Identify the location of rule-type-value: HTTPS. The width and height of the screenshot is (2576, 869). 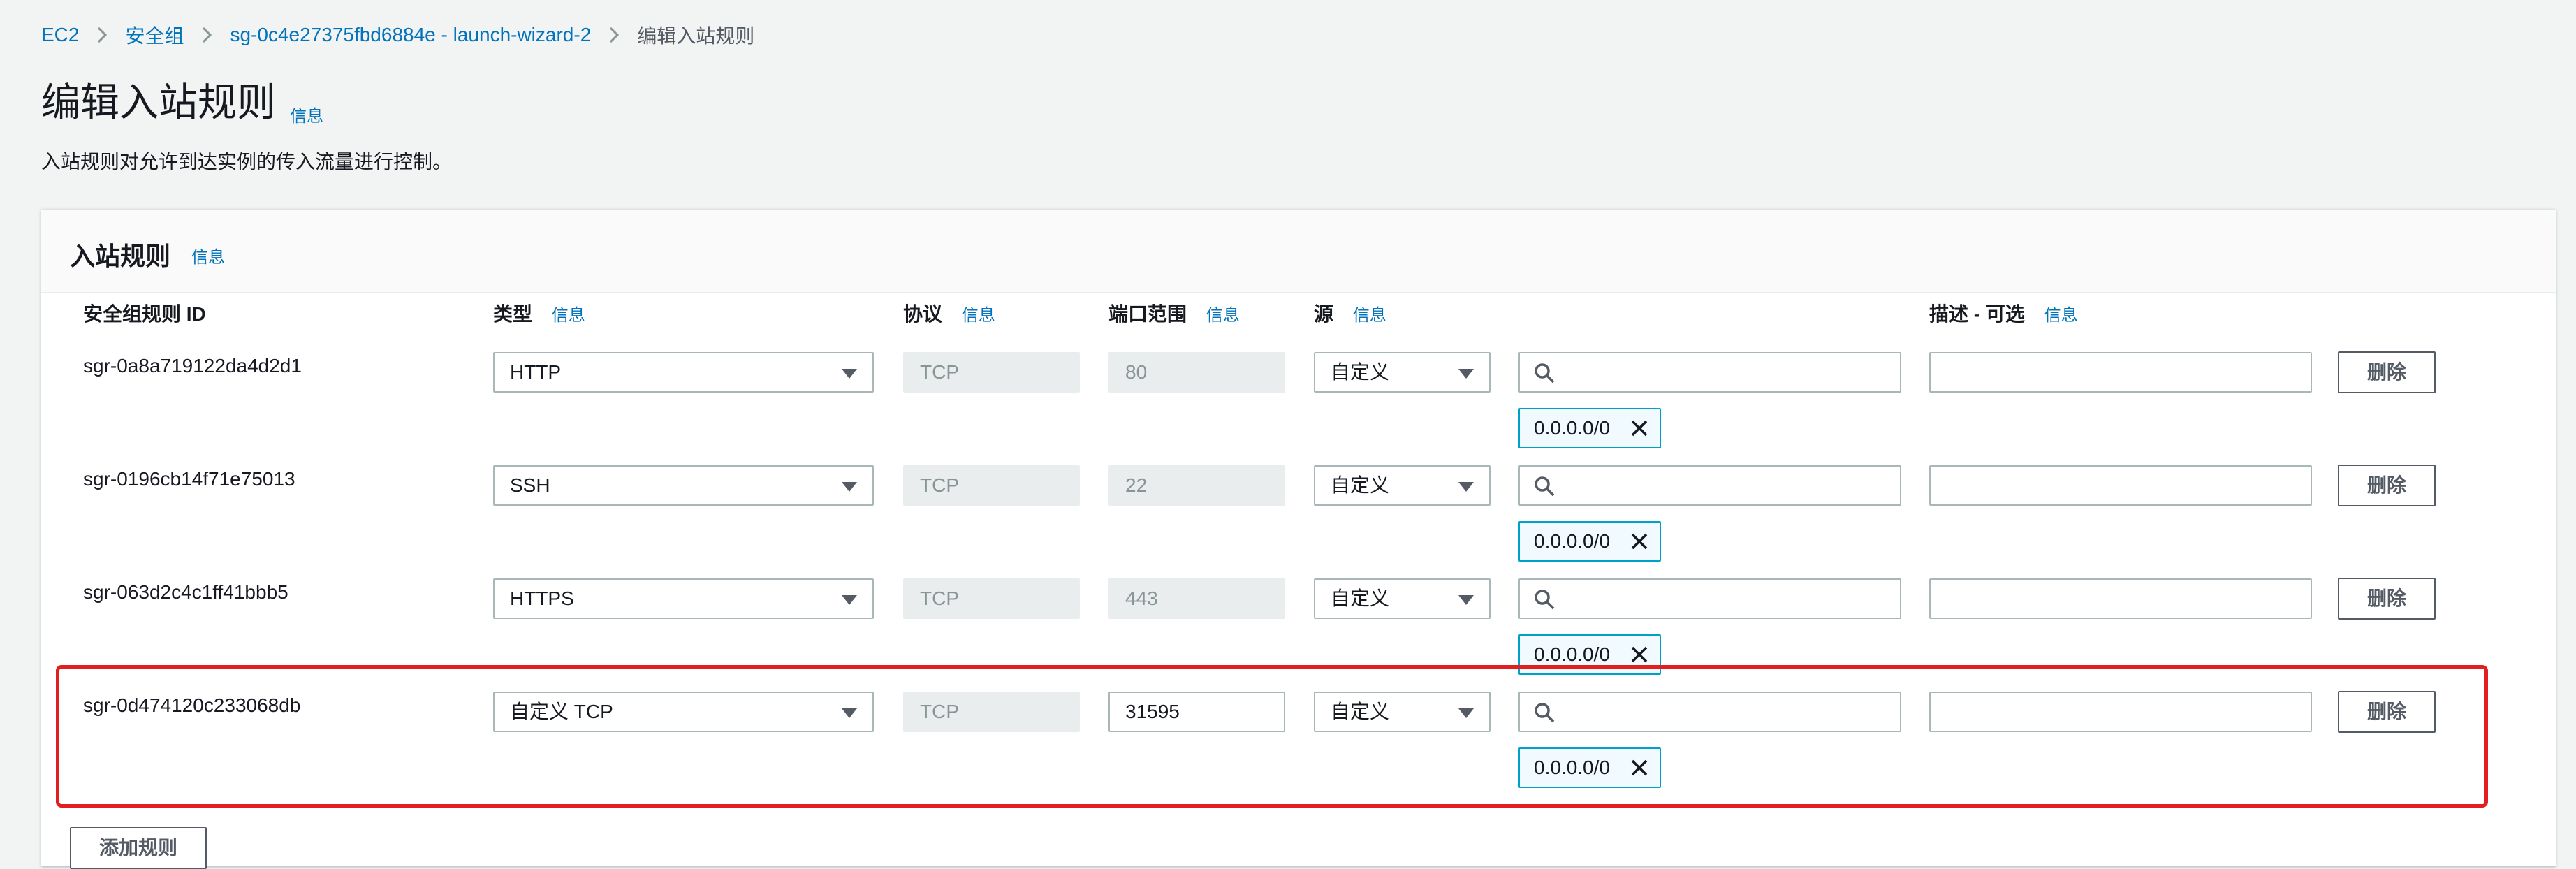
(542, 598).